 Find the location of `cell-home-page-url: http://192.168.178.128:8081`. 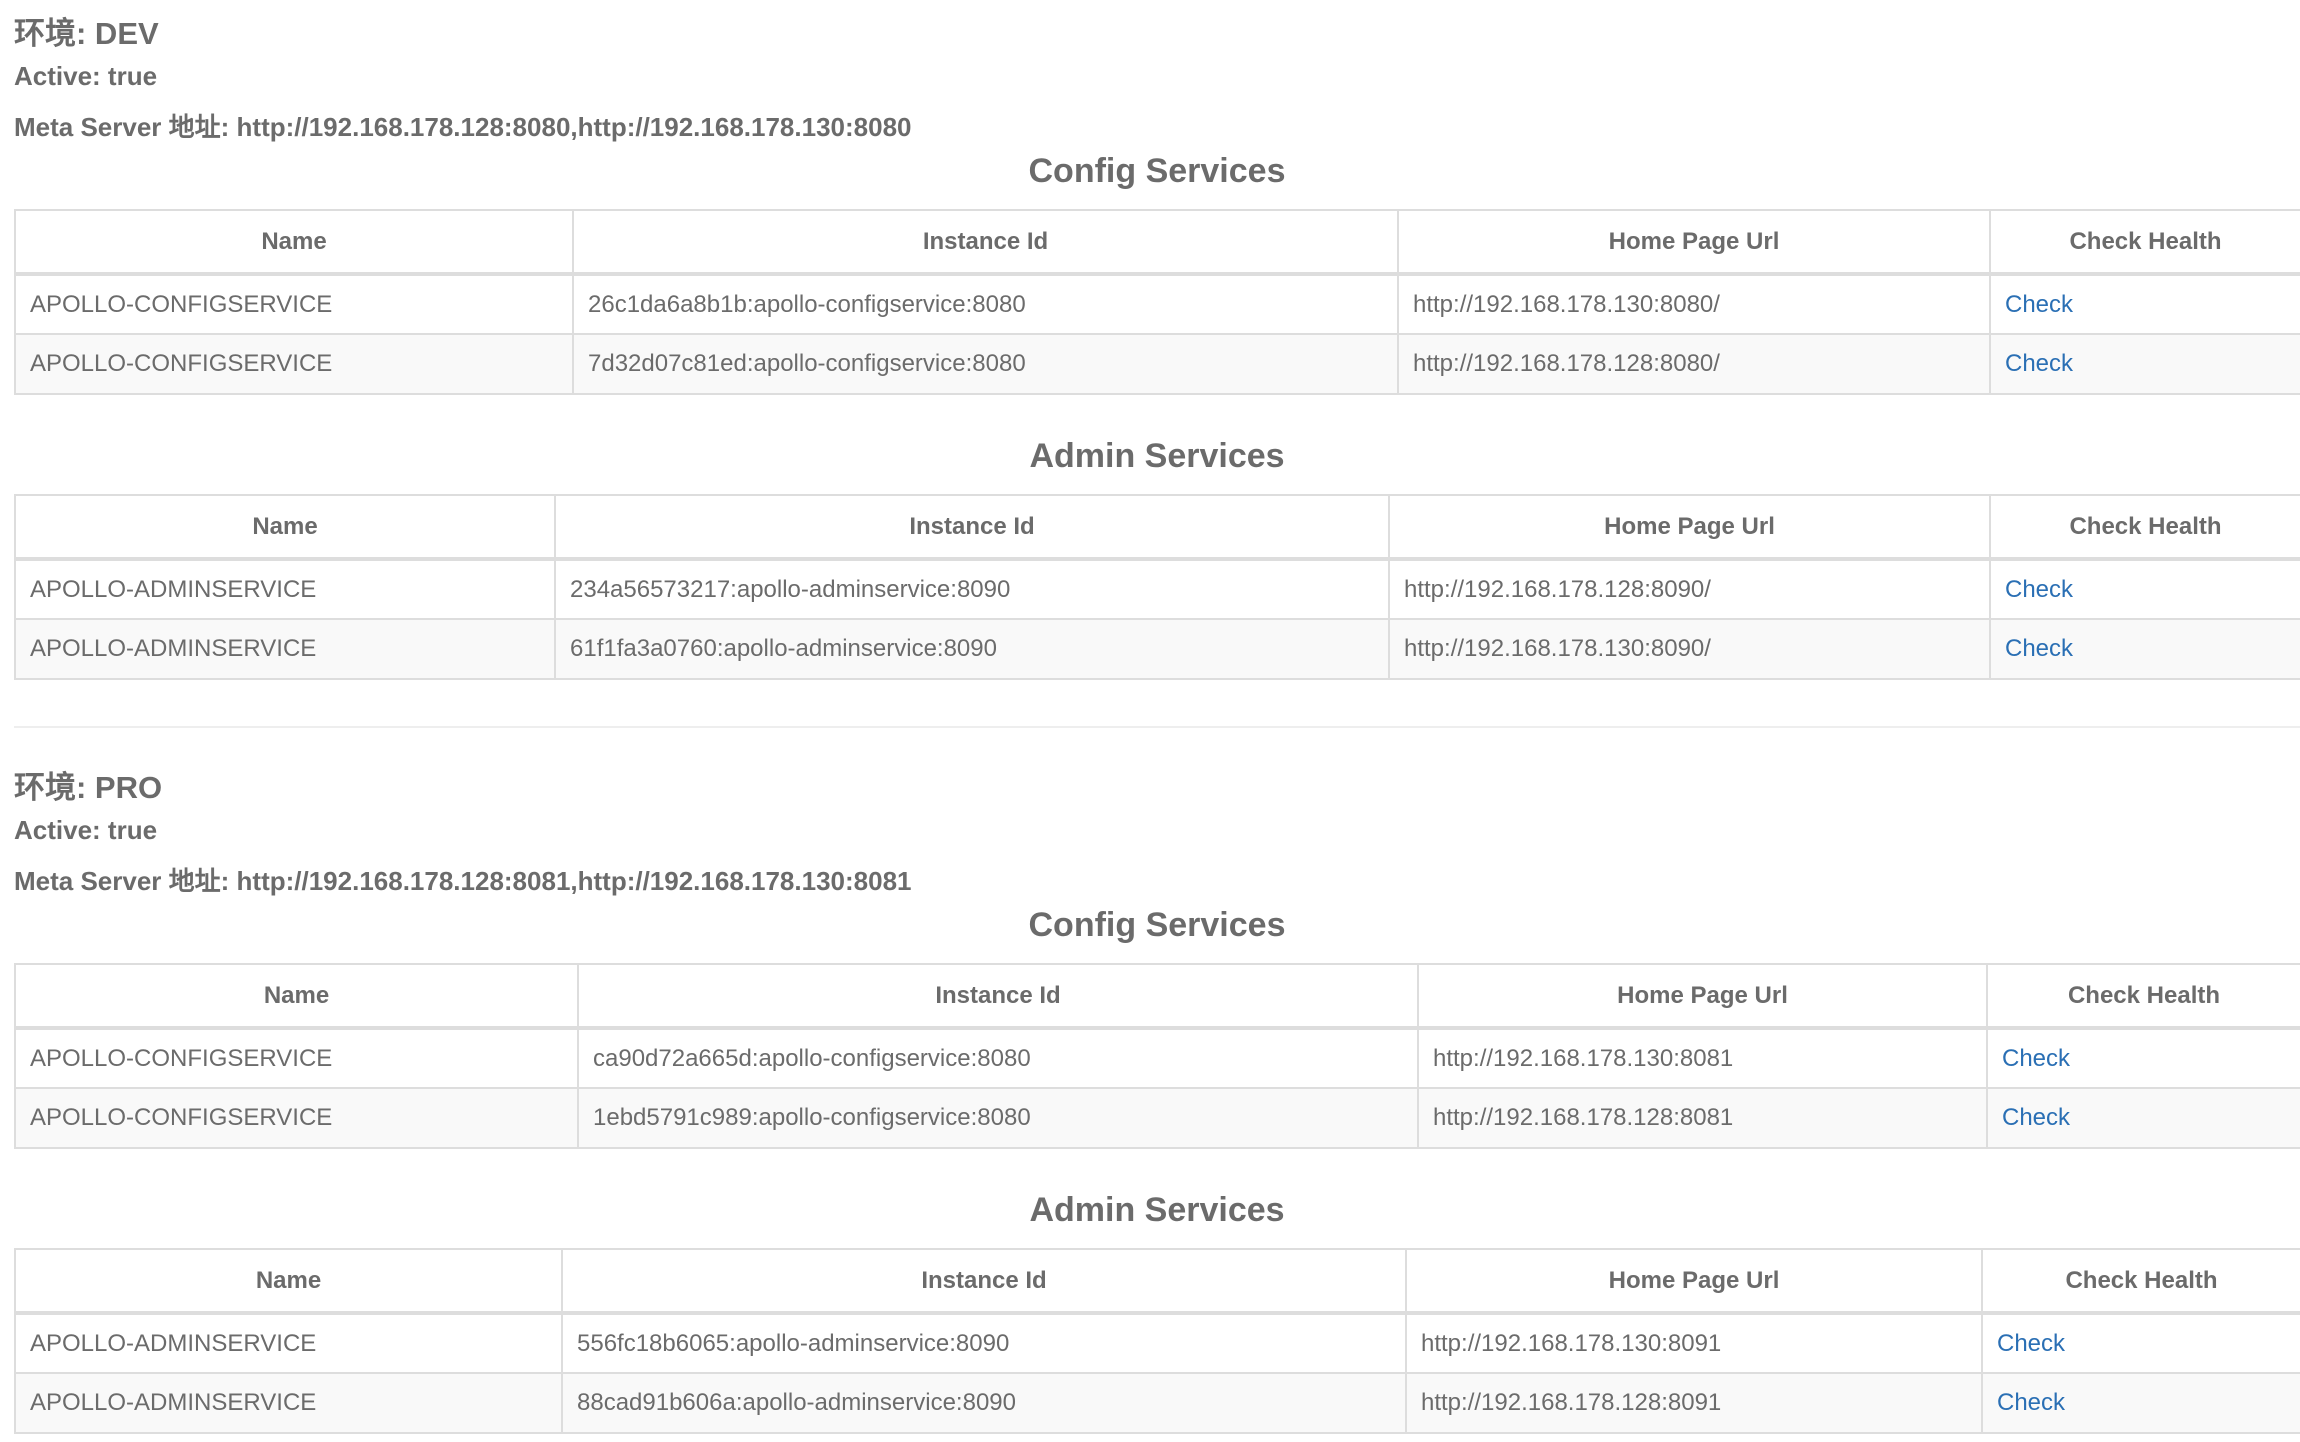

cell-home-page-url: http://192.168.178.128:8081 is located at coordinates (1702, 1118).